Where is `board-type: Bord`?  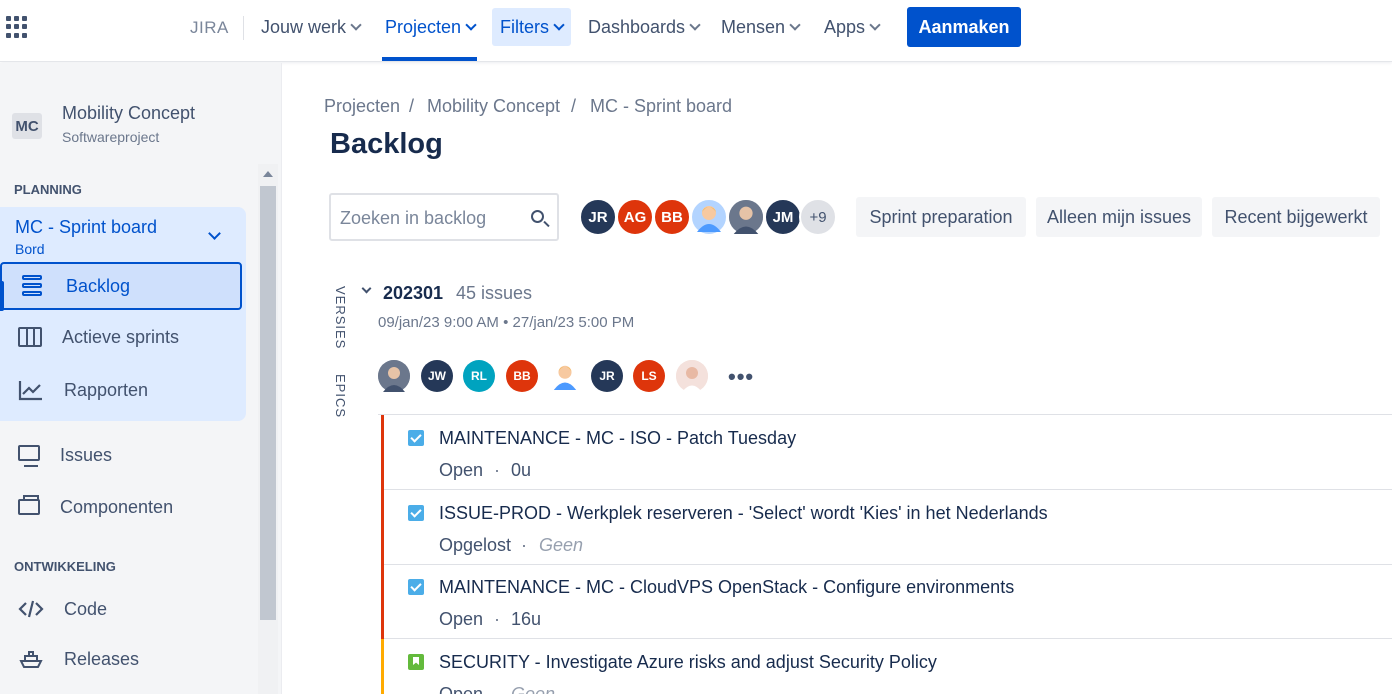 board-type: Bord is located at coordinates (30, 249).